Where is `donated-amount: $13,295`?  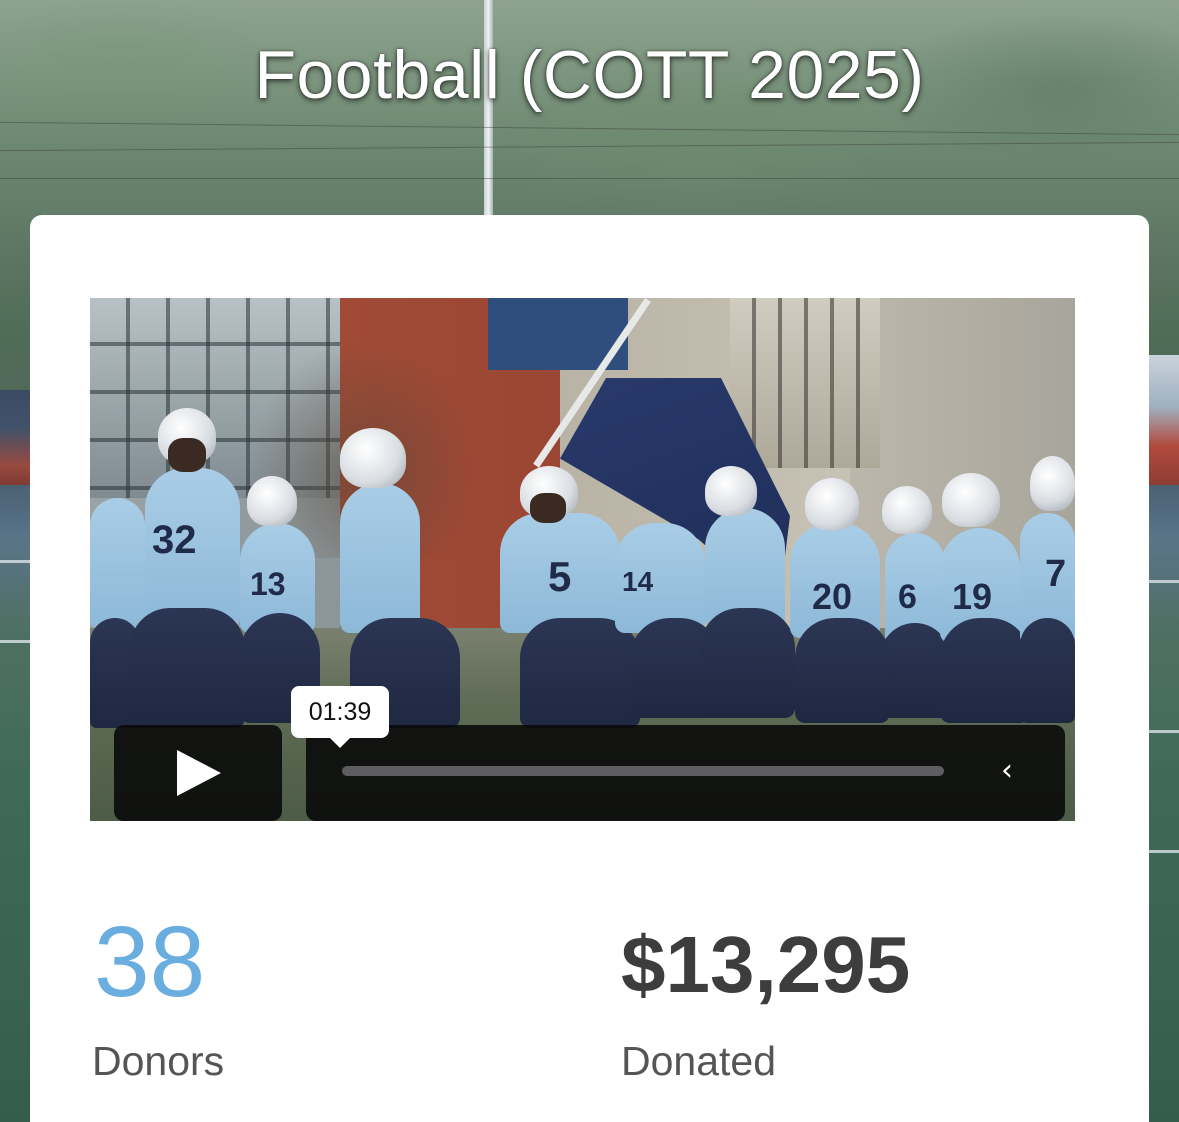
donated-amount: $13,295 is located at coordinates (766, 964).